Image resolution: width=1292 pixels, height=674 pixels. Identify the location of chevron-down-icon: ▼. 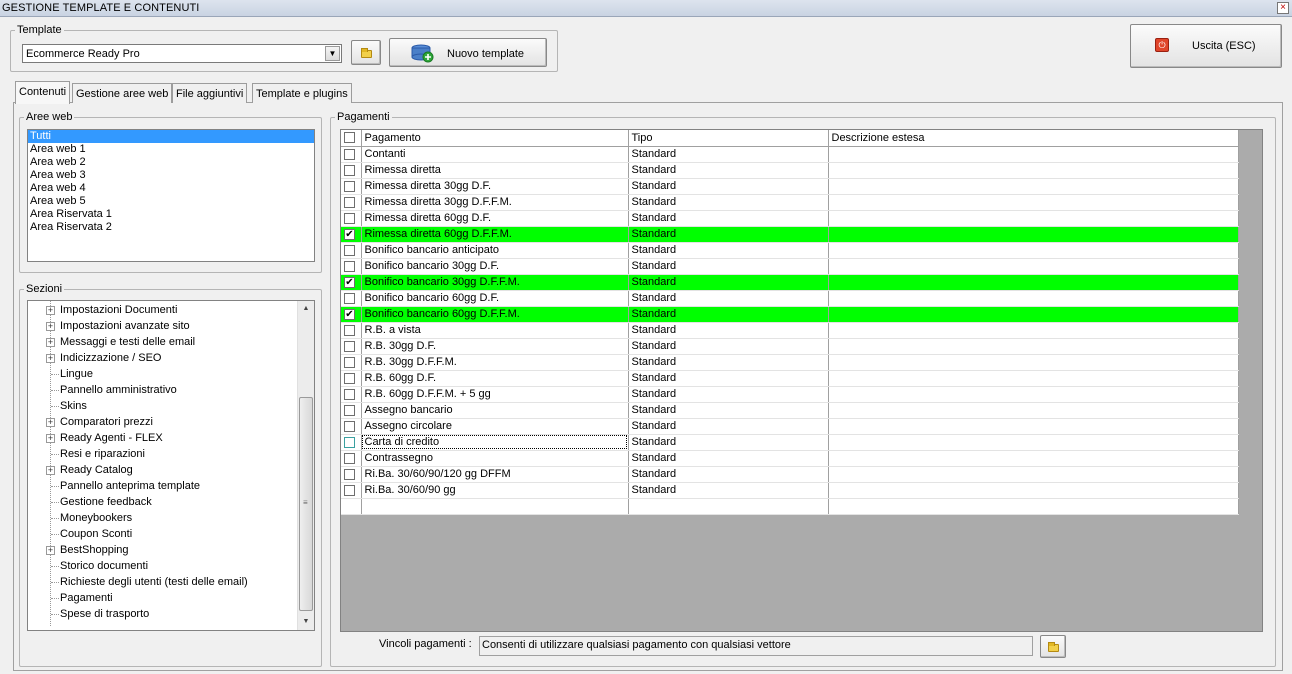
(332, 53).